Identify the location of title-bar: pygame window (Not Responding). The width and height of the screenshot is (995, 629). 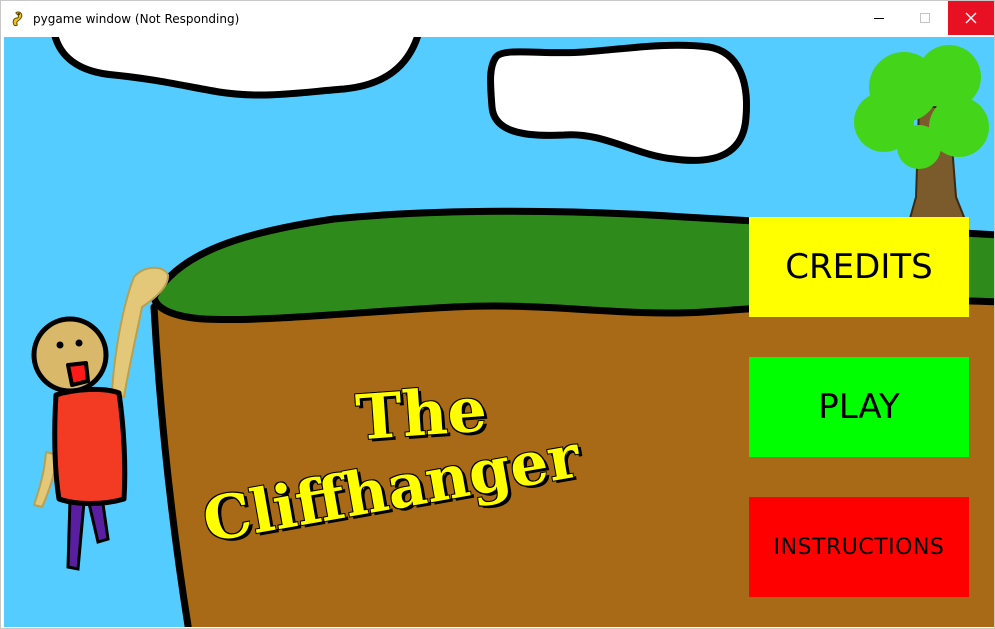
(497, 19).